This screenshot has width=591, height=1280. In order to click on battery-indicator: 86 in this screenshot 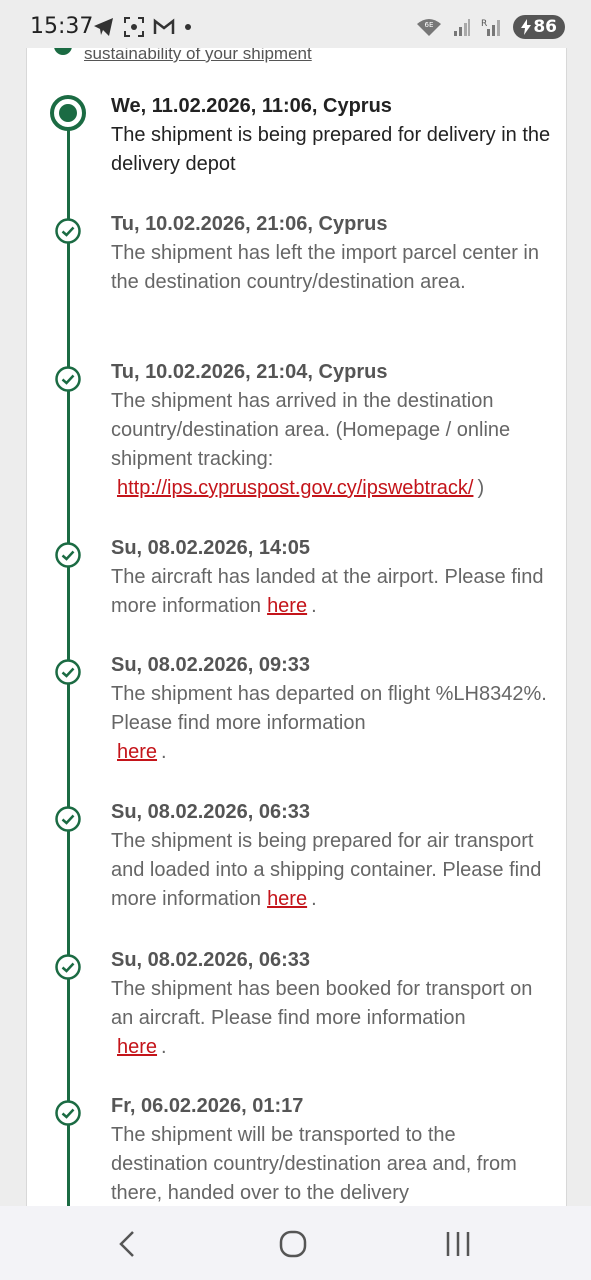, I will do `click(539, 27)`.